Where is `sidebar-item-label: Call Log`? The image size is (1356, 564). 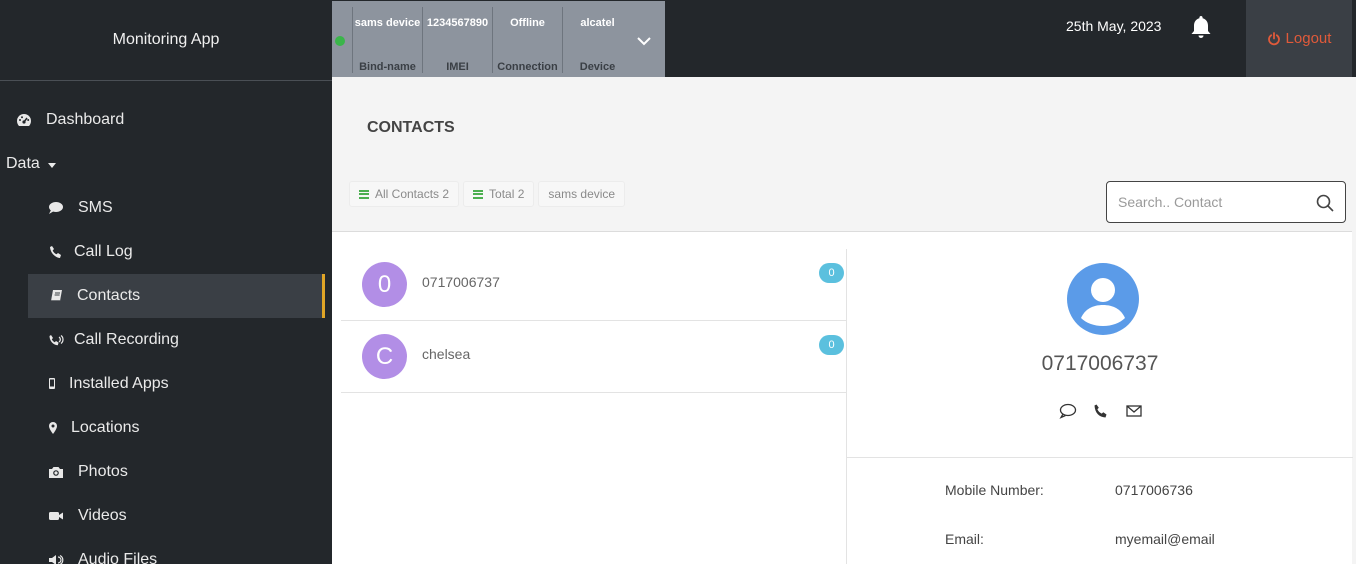 sidebar-item-label: Call Log is located at coordinates (103, 251).